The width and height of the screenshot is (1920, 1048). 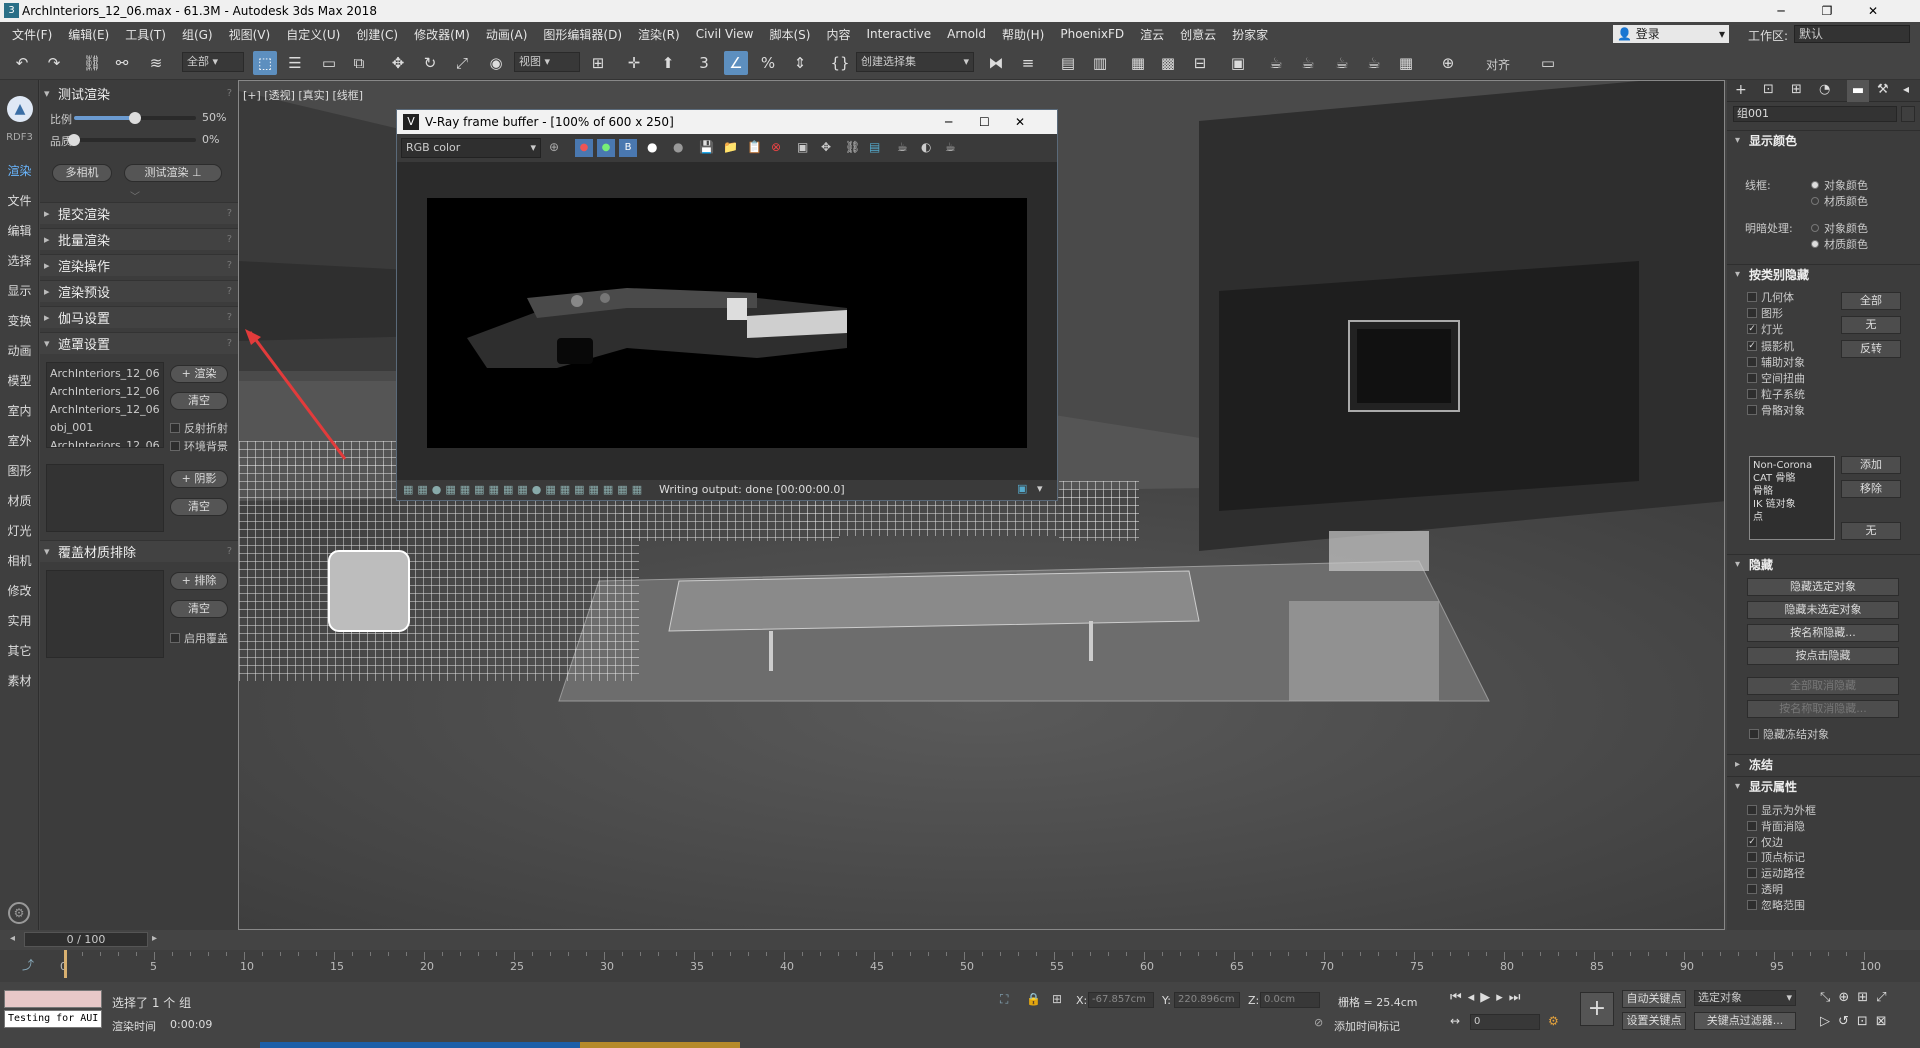 I want to click on nav-render: 渲染, so click(x=19, y=170).